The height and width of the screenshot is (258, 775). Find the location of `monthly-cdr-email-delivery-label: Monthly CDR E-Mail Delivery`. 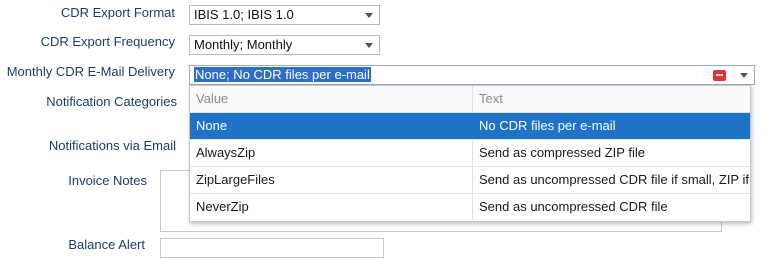

monthly-cdr-email-delivery-label: Monthly CDR E-Mail Delivery is located at coordinates (90, 71).